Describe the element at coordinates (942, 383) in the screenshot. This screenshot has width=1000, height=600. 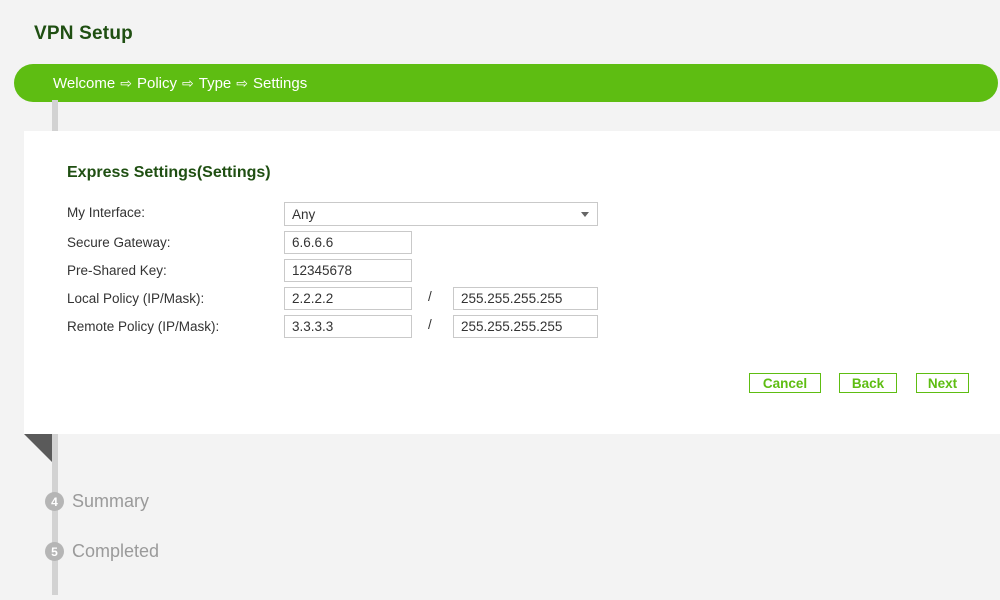
I see `next-button: Next` at that location.